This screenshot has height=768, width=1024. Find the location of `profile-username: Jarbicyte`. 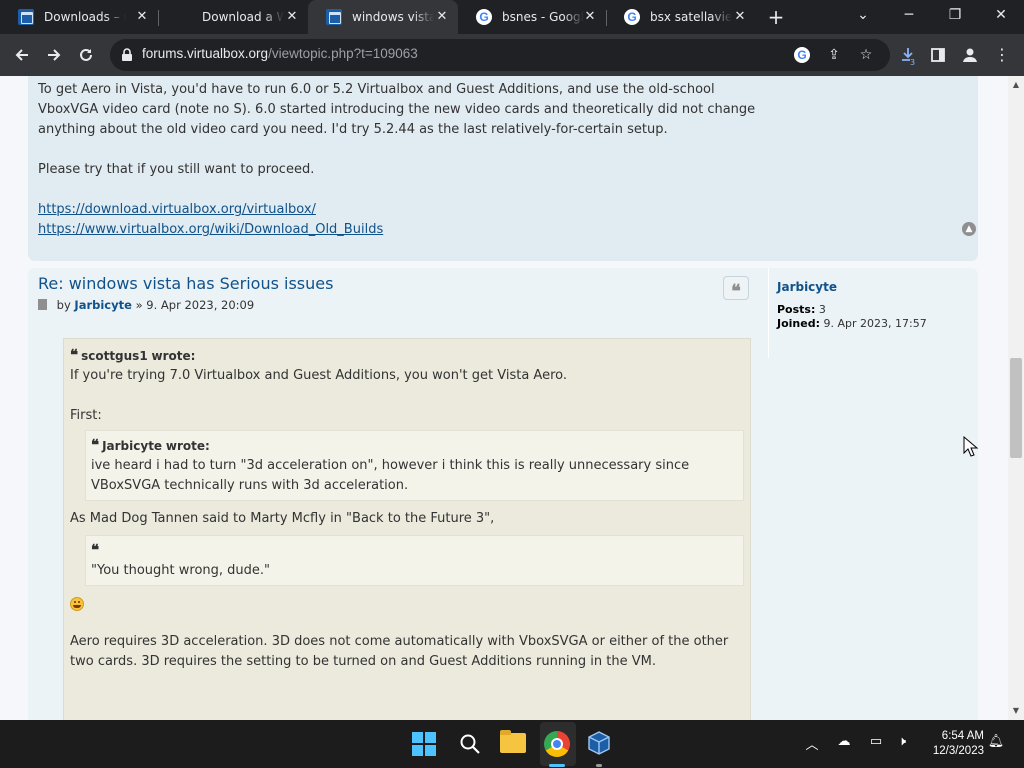

profile-username: Jarbicyte is located at coordinates (807, 287).